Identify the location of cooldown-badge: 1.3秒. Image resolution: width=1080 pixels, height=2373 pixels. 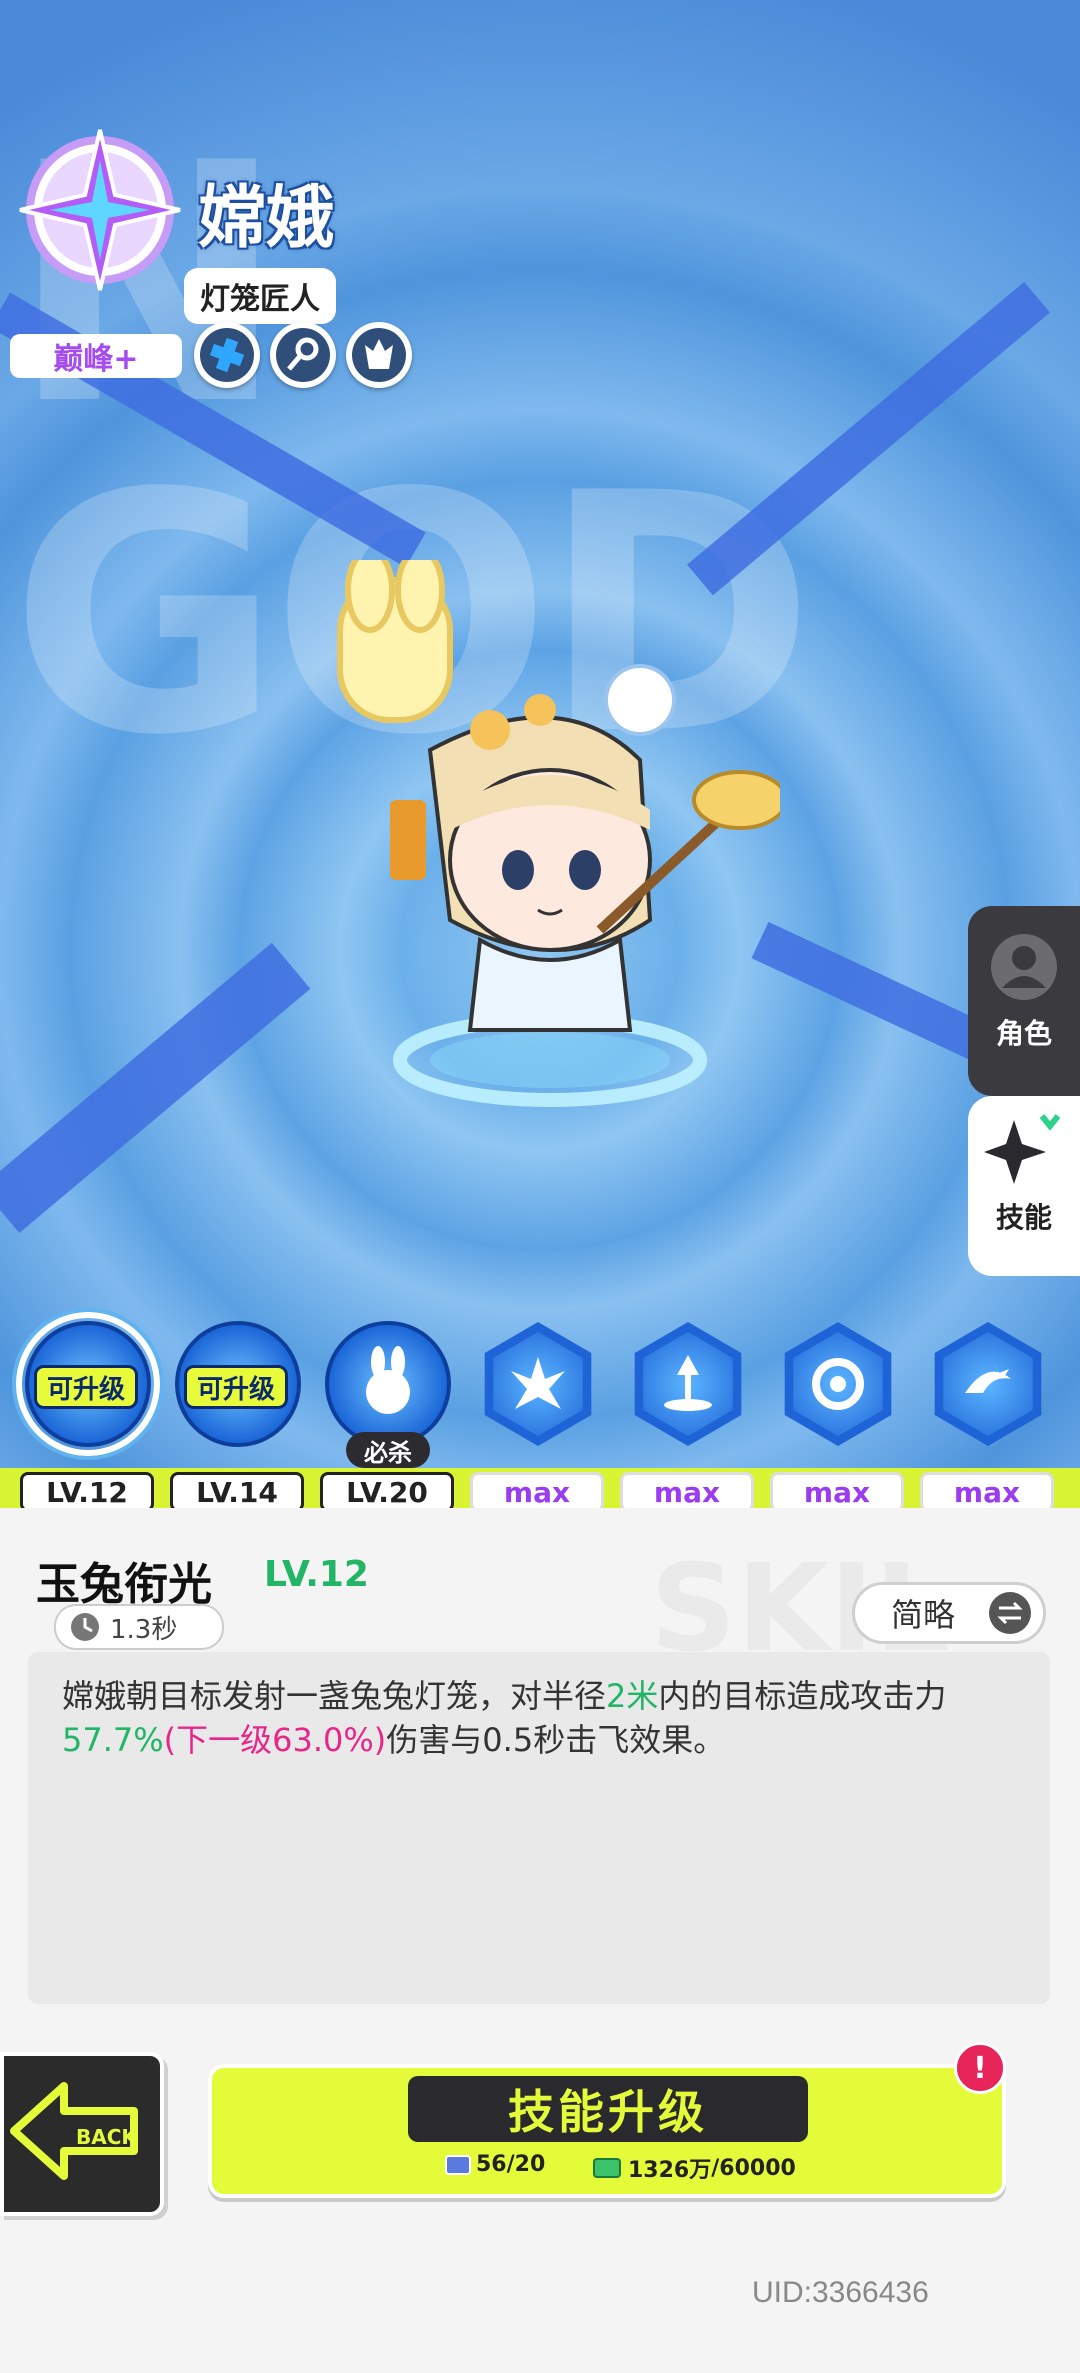
(139, 1627).